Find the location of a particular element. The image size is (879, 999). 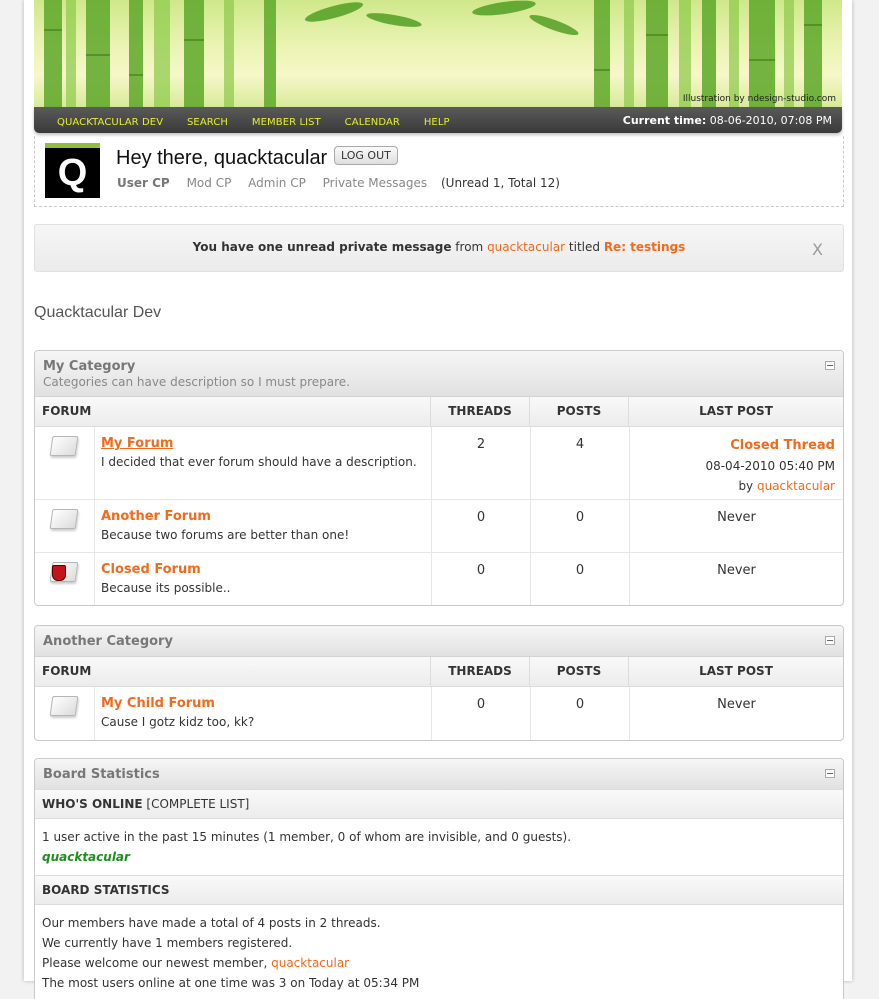

close-icon: X is located at coordinates (817, 249).